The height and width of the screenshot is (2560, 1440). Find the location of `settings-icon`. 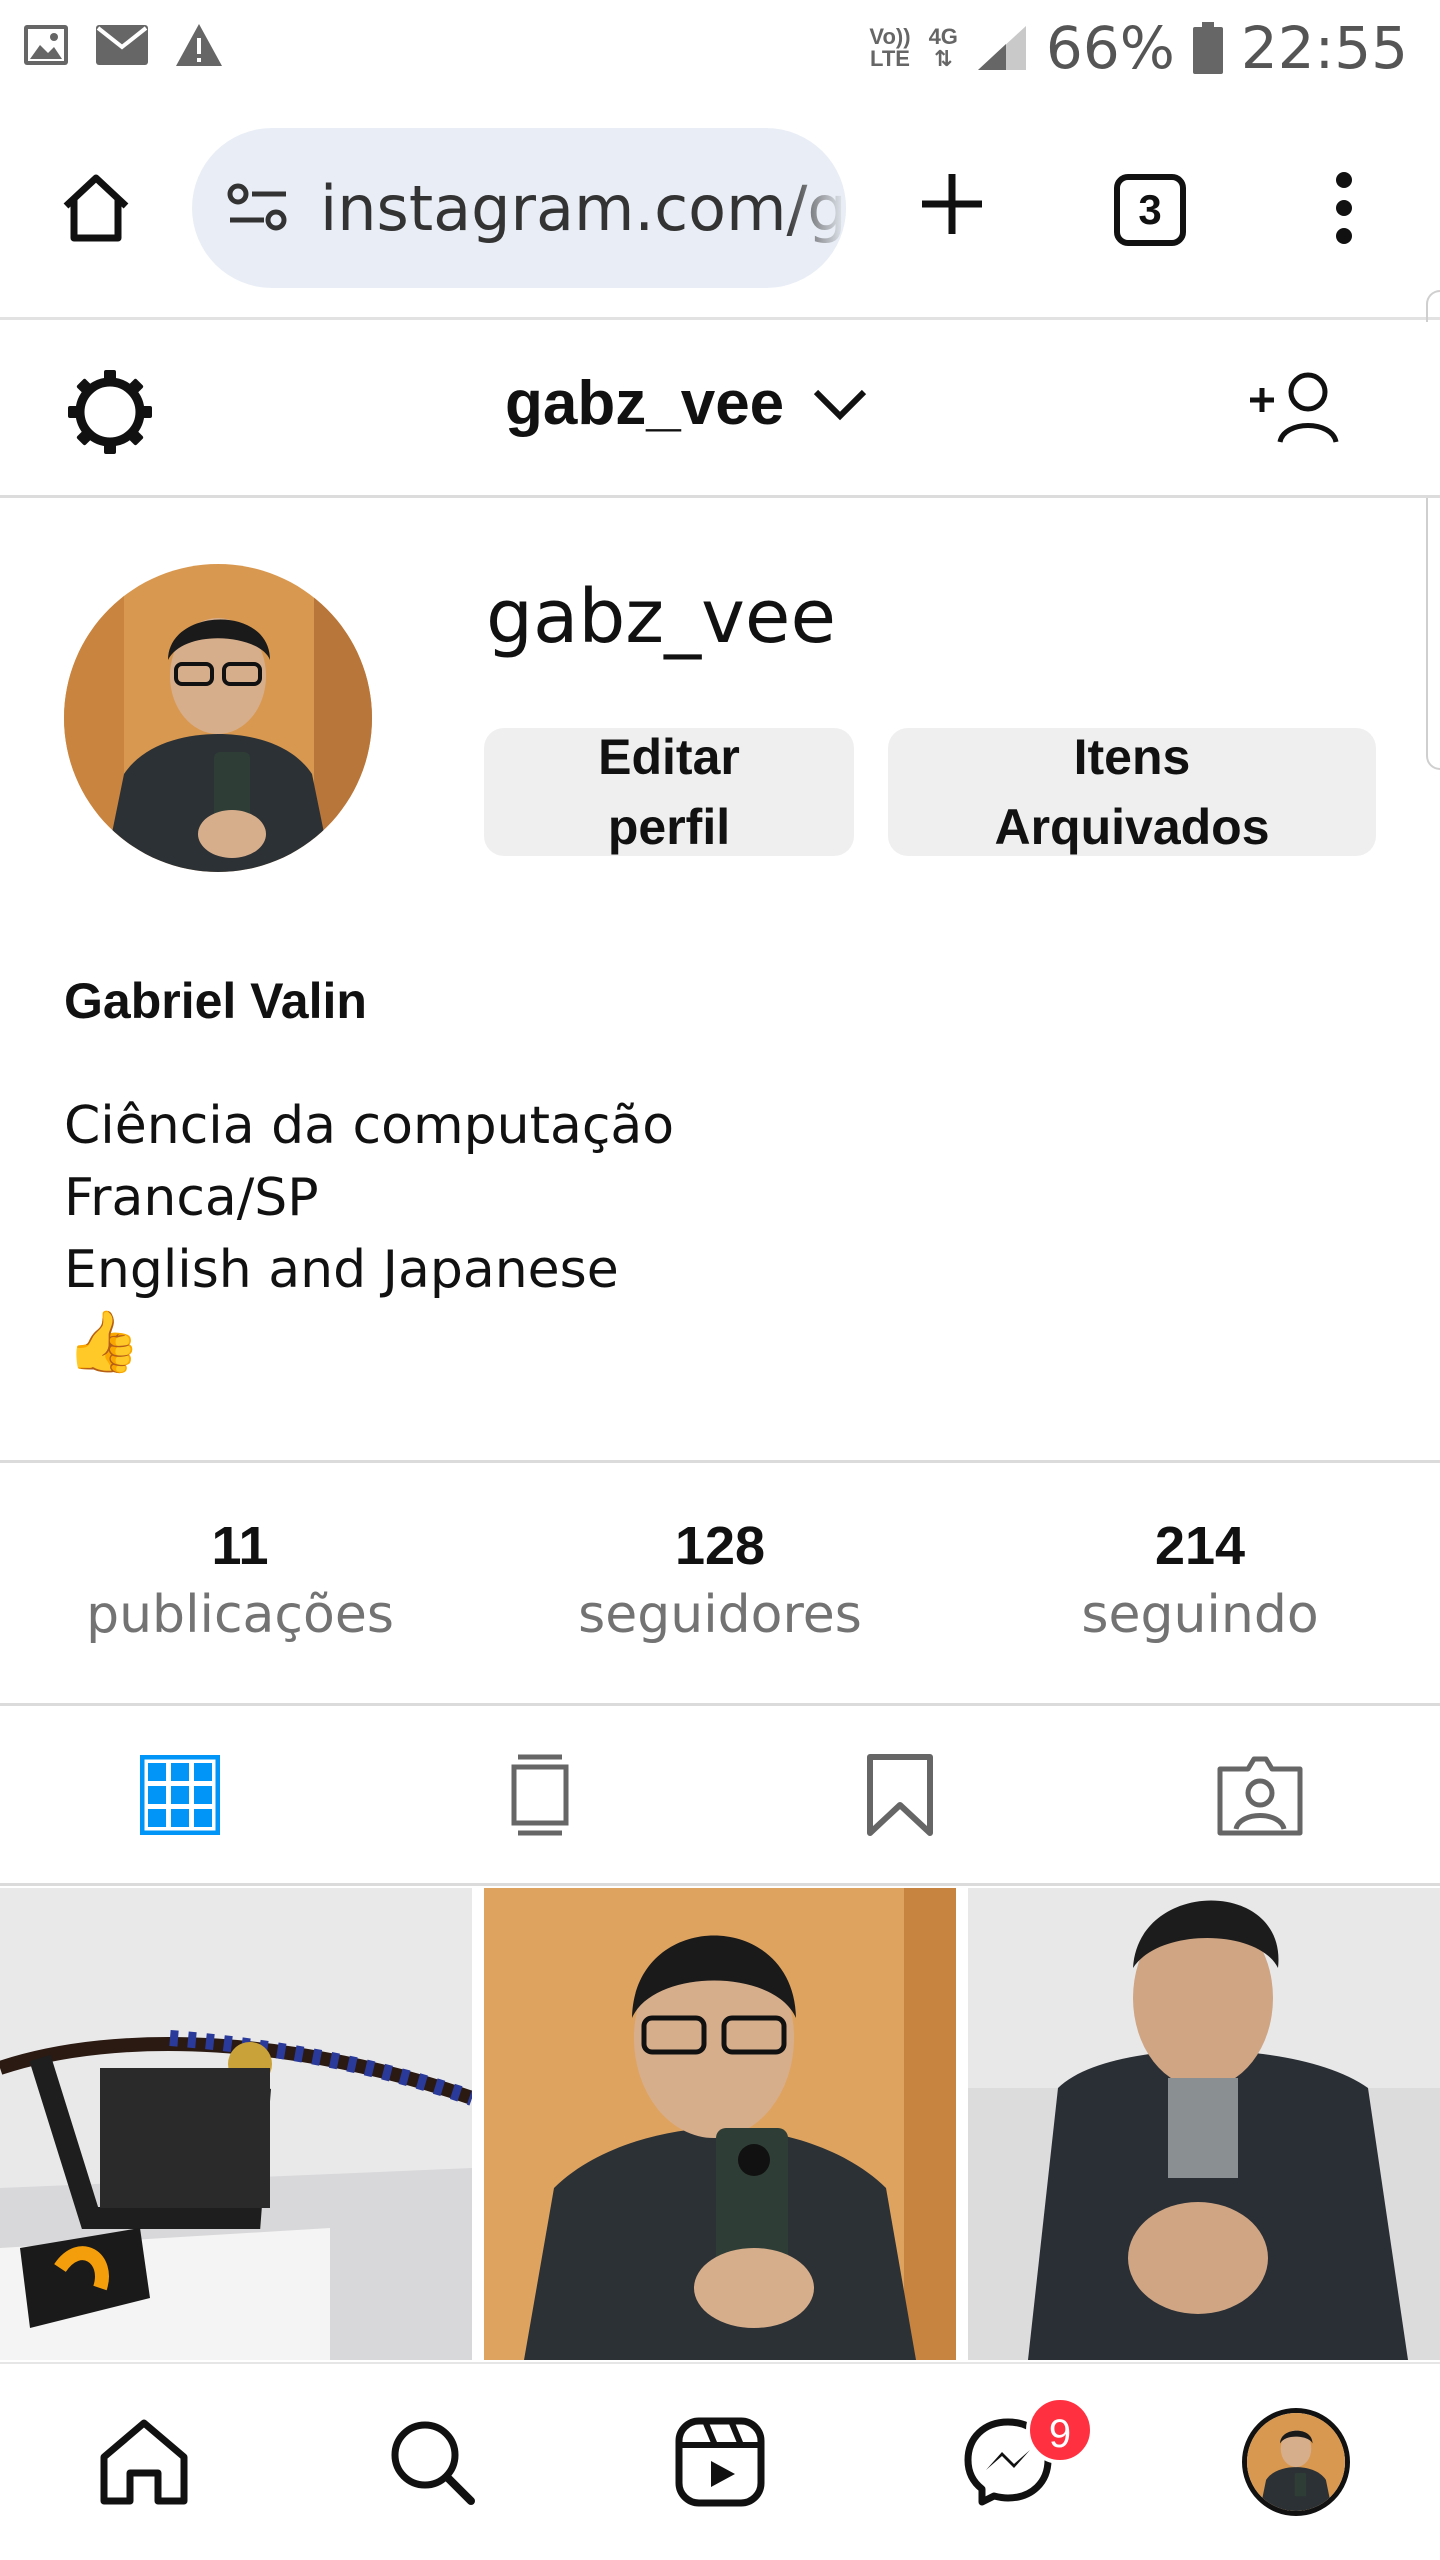

settings-icon is located at coordinates (110, 412).